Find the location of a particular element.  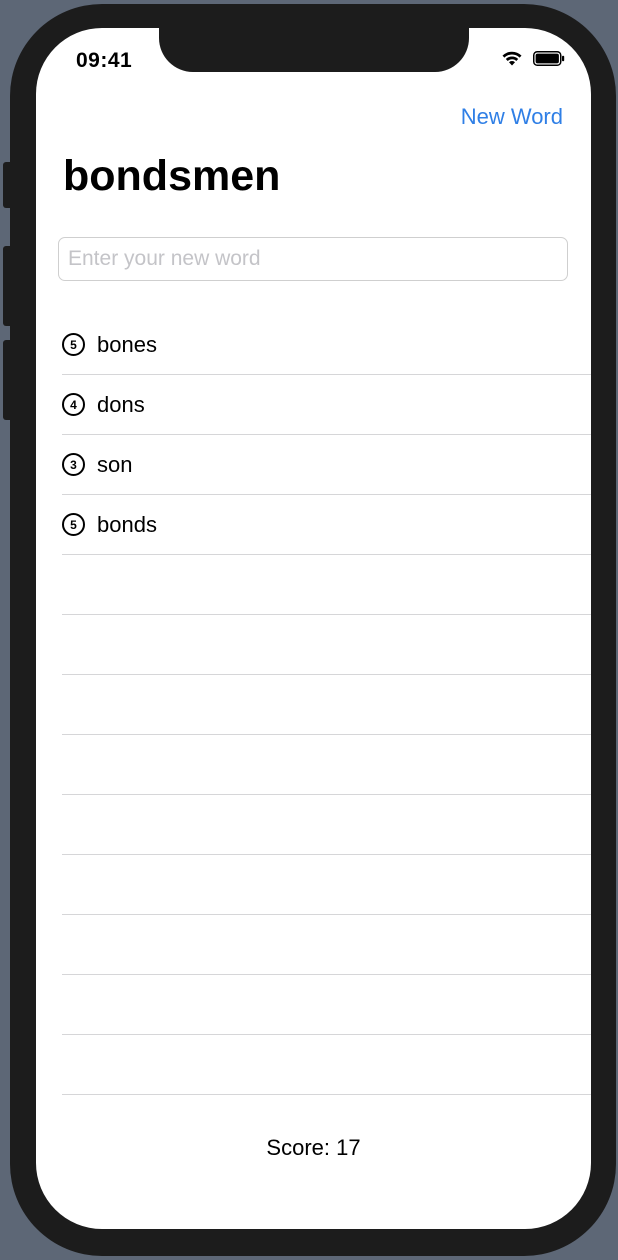

new-word-input is located at coordinates (313, 259).